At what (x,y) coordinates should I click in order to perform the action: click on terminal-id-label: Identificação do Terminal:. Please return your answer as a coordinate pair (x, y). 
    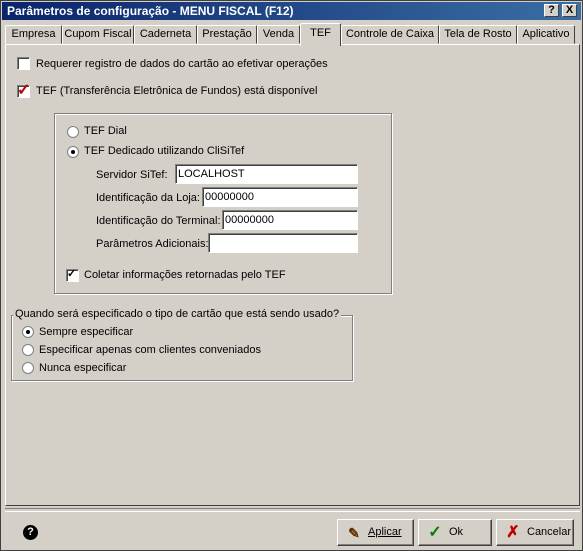
    Looking at the image, I should click on (158, 221).